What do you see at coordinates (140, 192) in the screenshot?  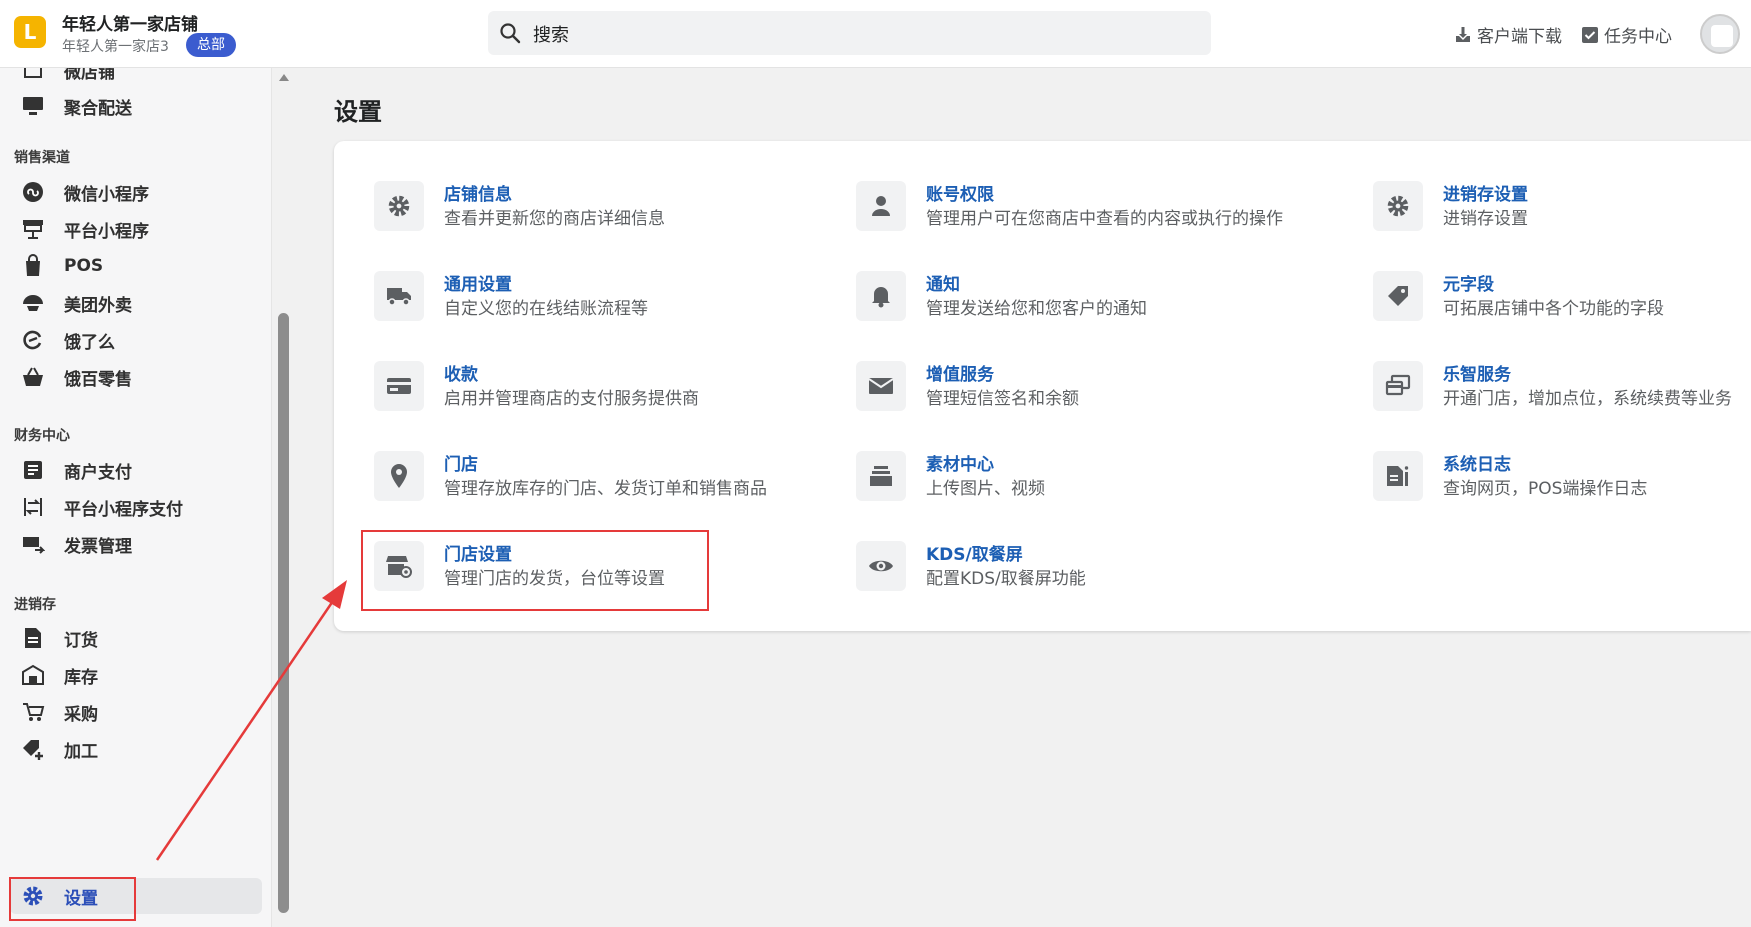 I see `sidebar-item-wechat-mini: 微信小程序` at bounding box center [140, 192].